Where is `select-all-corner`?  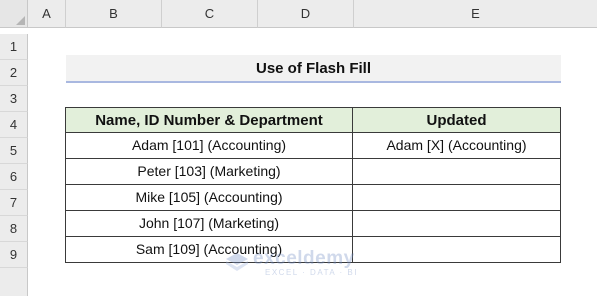
select-all-corner is located at coordinates (14, 14).